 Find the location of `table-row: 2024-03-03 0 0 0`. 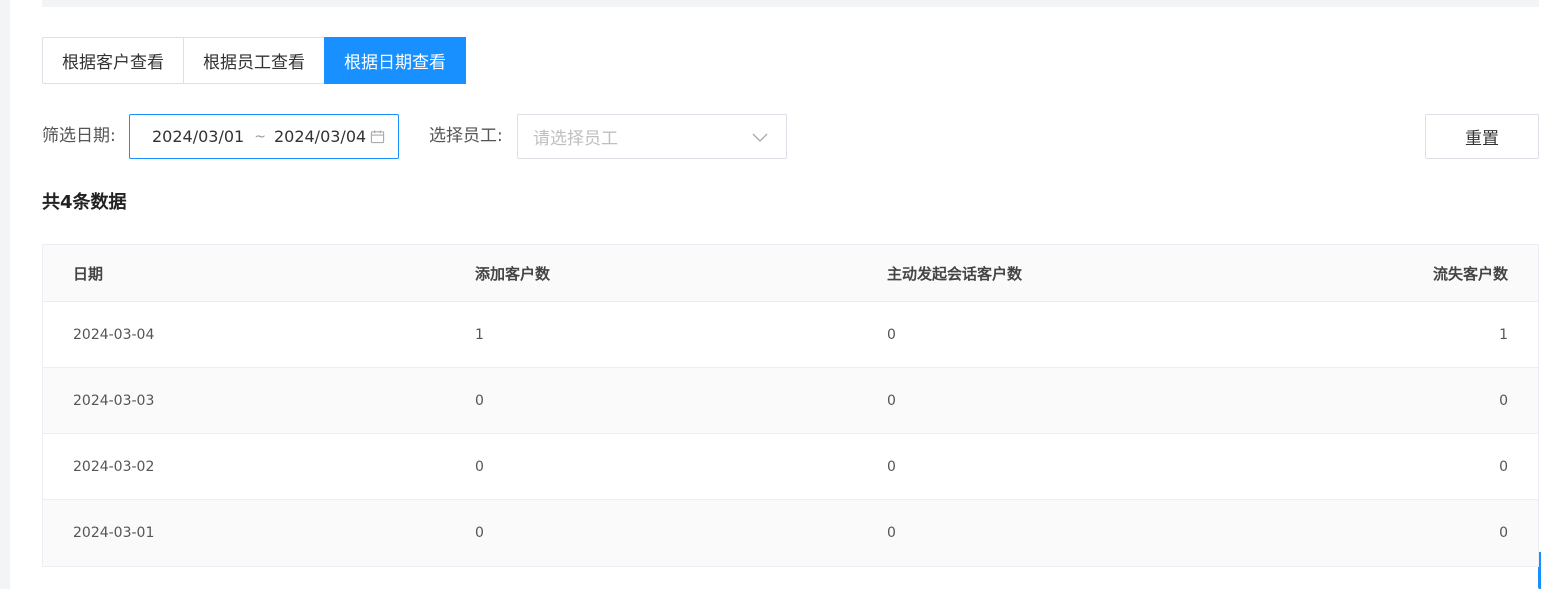

table-row: 2024-03-03 0 0 0 is located at coordinates (790, 401).